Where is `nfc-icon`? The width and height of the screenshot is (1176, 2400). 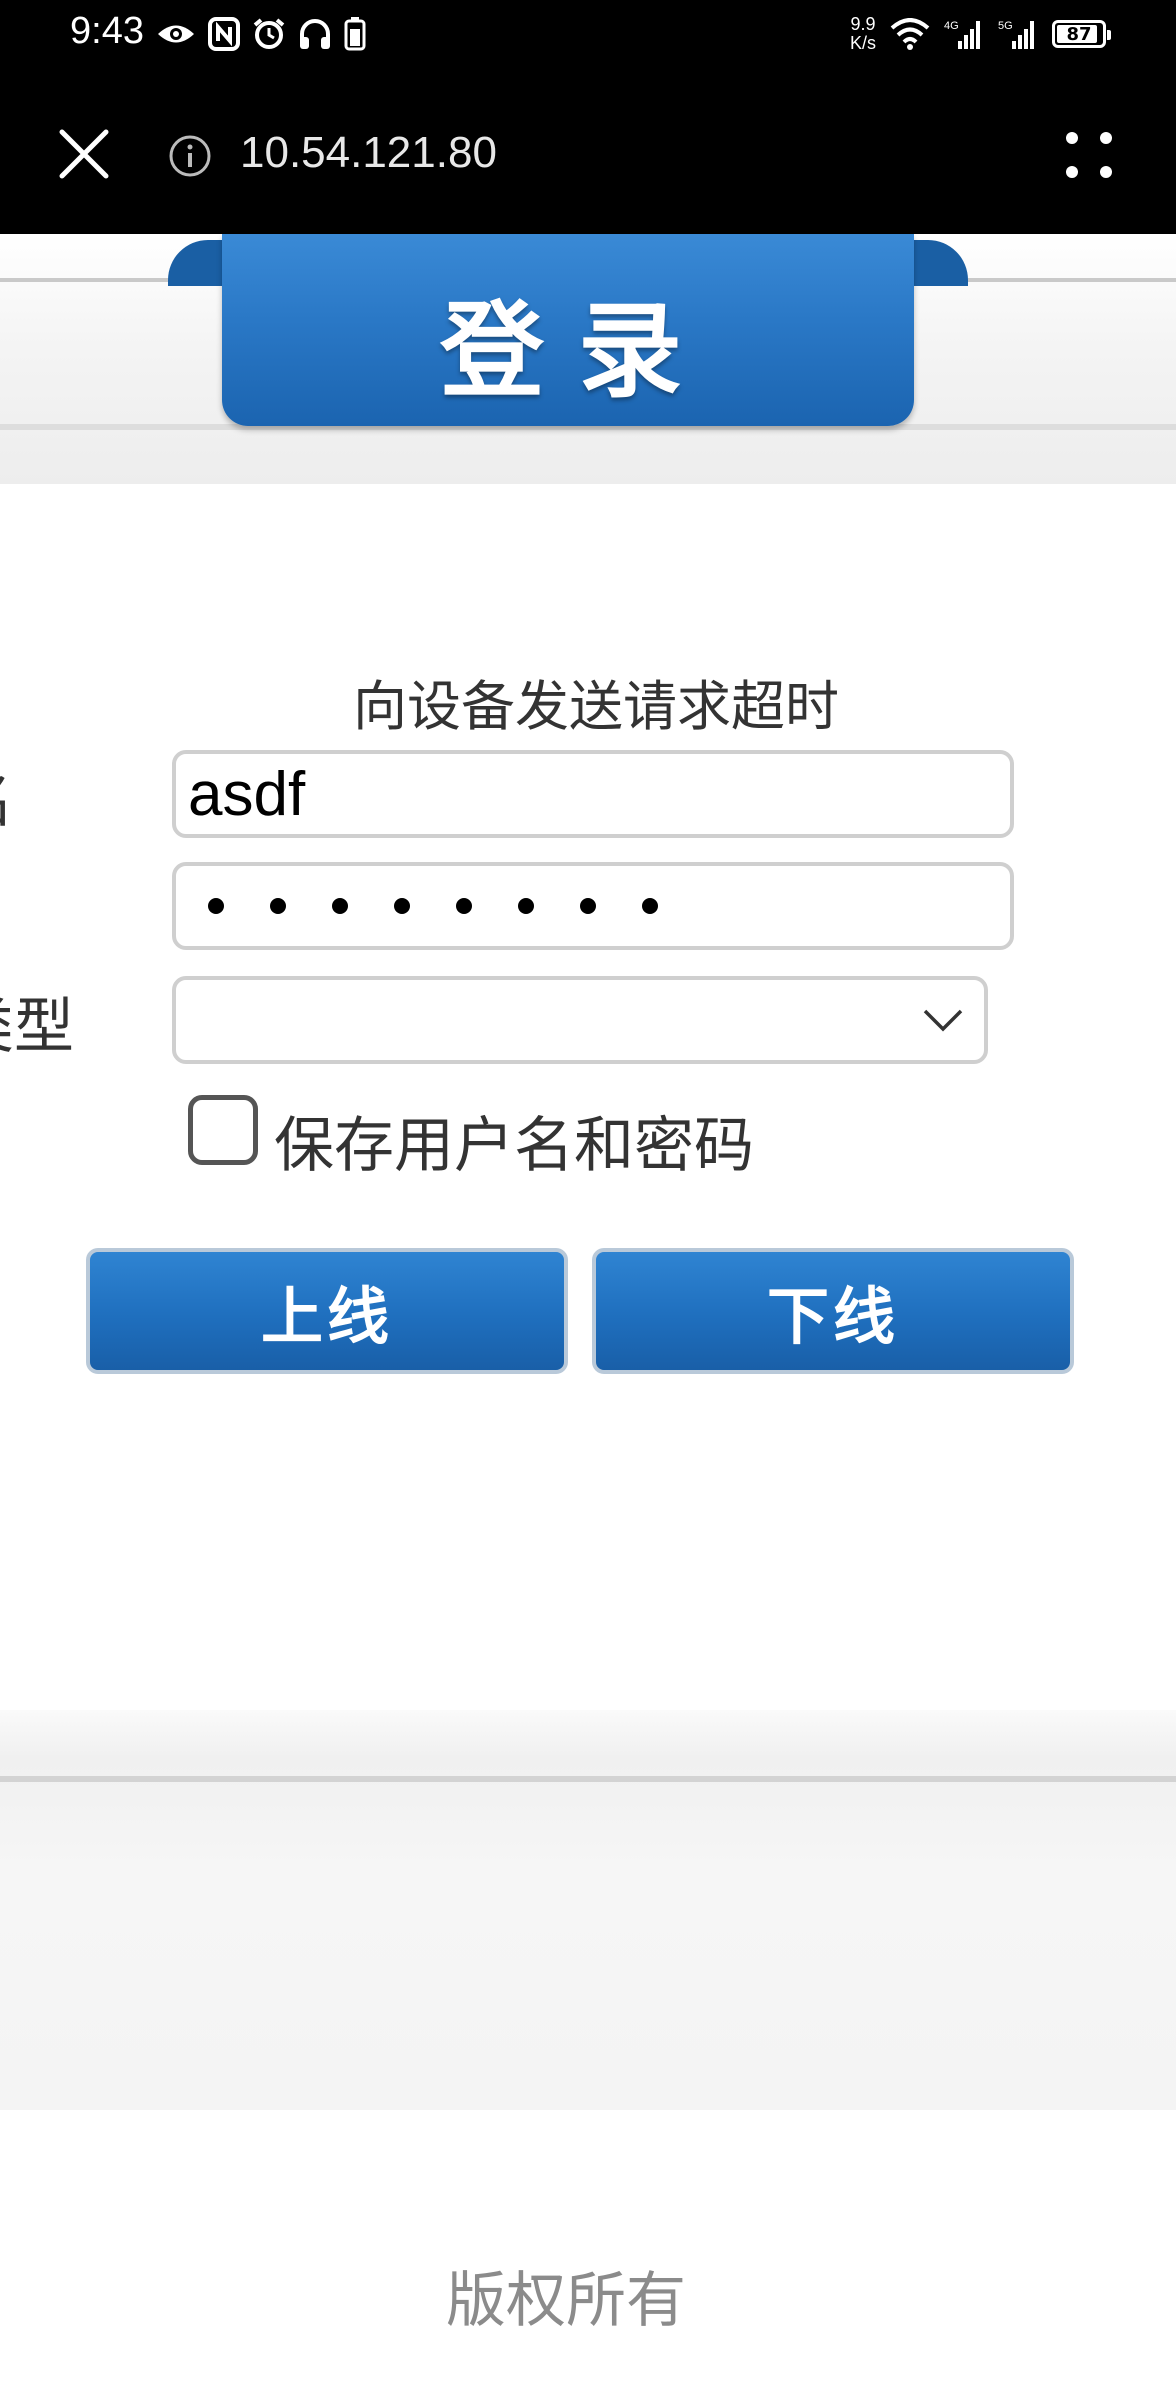
nfc-icon is located at coordinates (224, 34).